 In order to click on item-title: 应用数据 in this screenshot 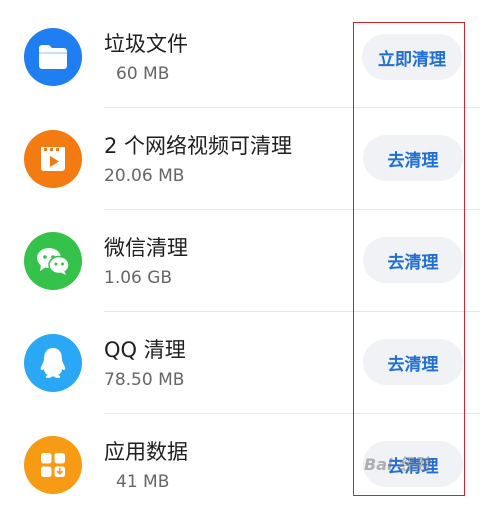, I will do `click(146, 452)`.